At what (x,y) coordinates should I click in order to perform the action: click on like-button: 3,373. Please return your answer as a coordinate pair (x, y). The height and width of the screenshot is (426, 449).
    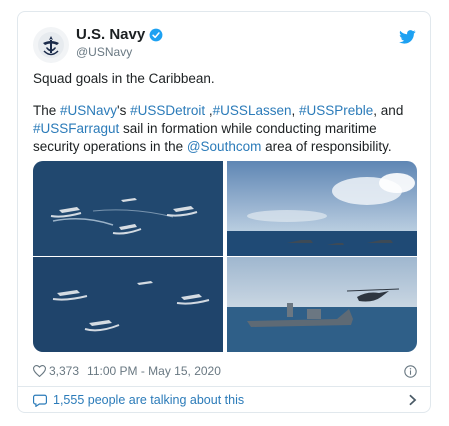
    Looking at the image, I should click on (56, 371).